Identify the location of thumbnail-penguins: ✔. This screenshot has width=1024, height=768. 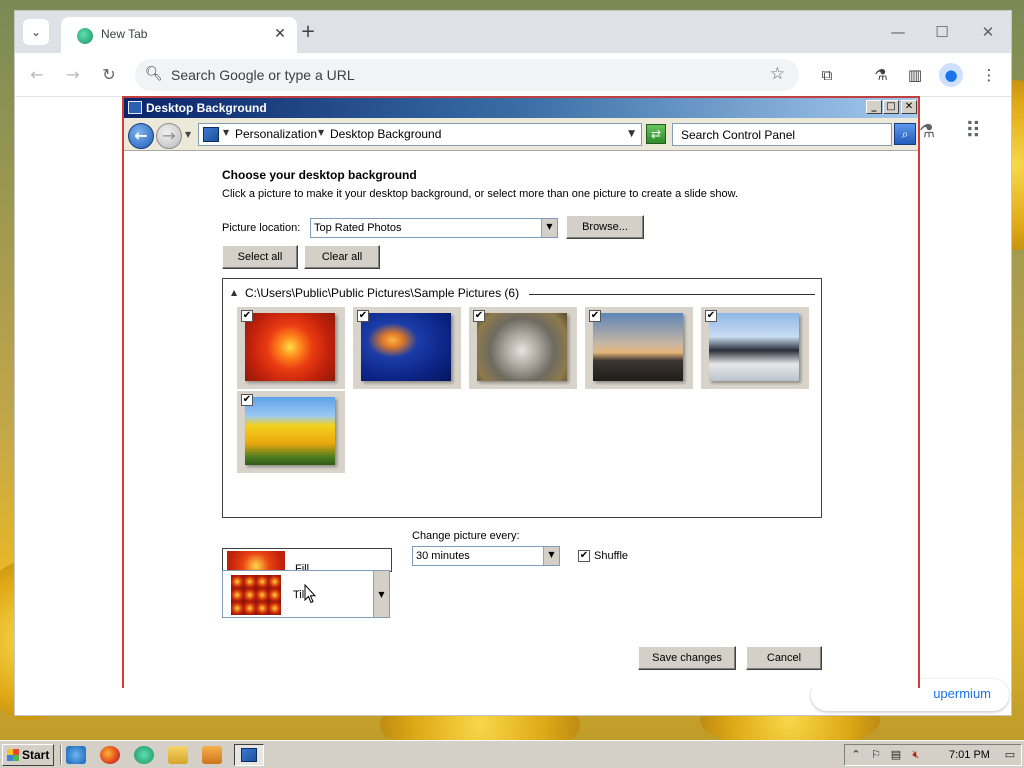
(755, 348).